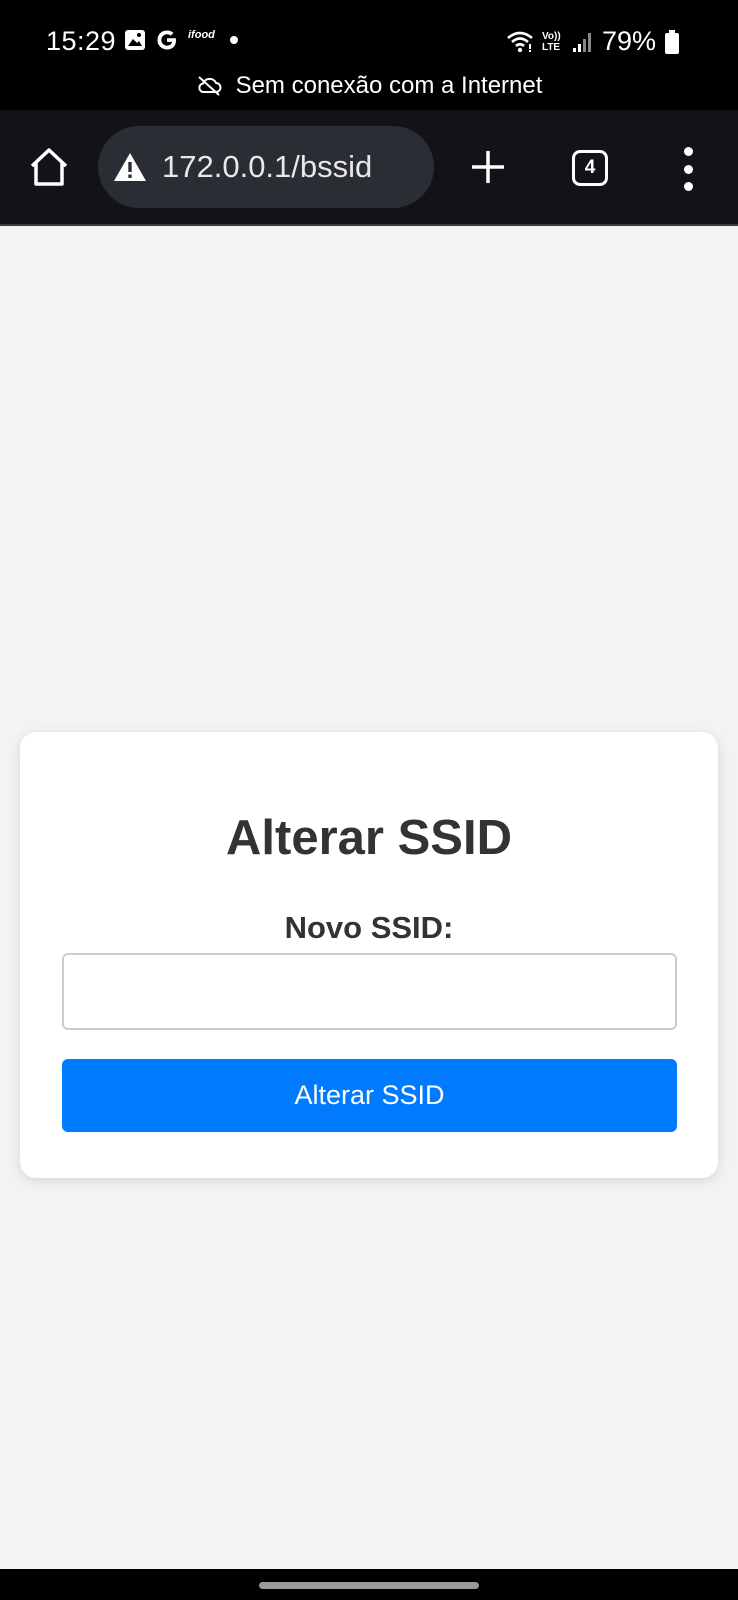 This screenshot has width=738, height=1600. What do you see at coordinates (628, 41) in the screenshot?
I see `battery-percent: 79%` at bounding box center [628, 41].